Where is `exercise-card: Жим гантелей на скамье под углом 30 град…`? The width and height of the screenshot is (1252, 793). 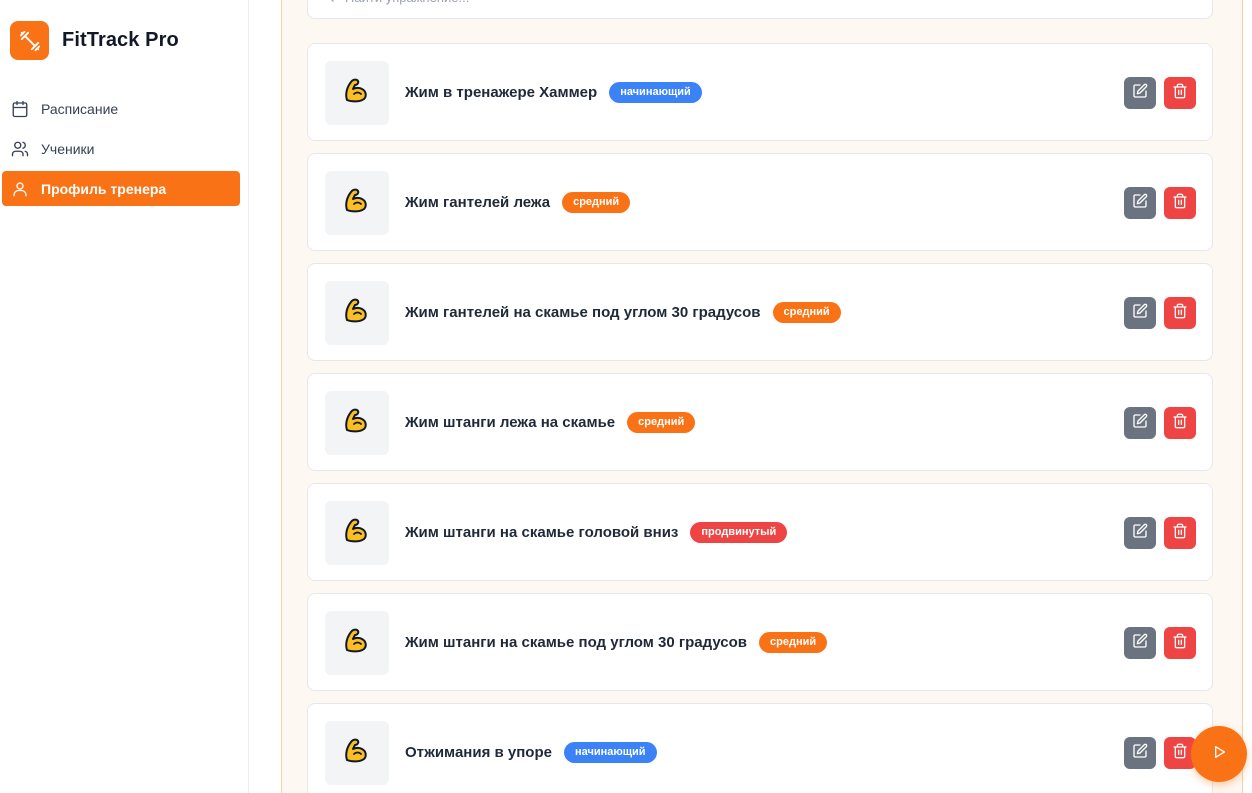 exercise-card: Жим гантелей на скамье под углом 30 град… is located at coordinates (760, 312).